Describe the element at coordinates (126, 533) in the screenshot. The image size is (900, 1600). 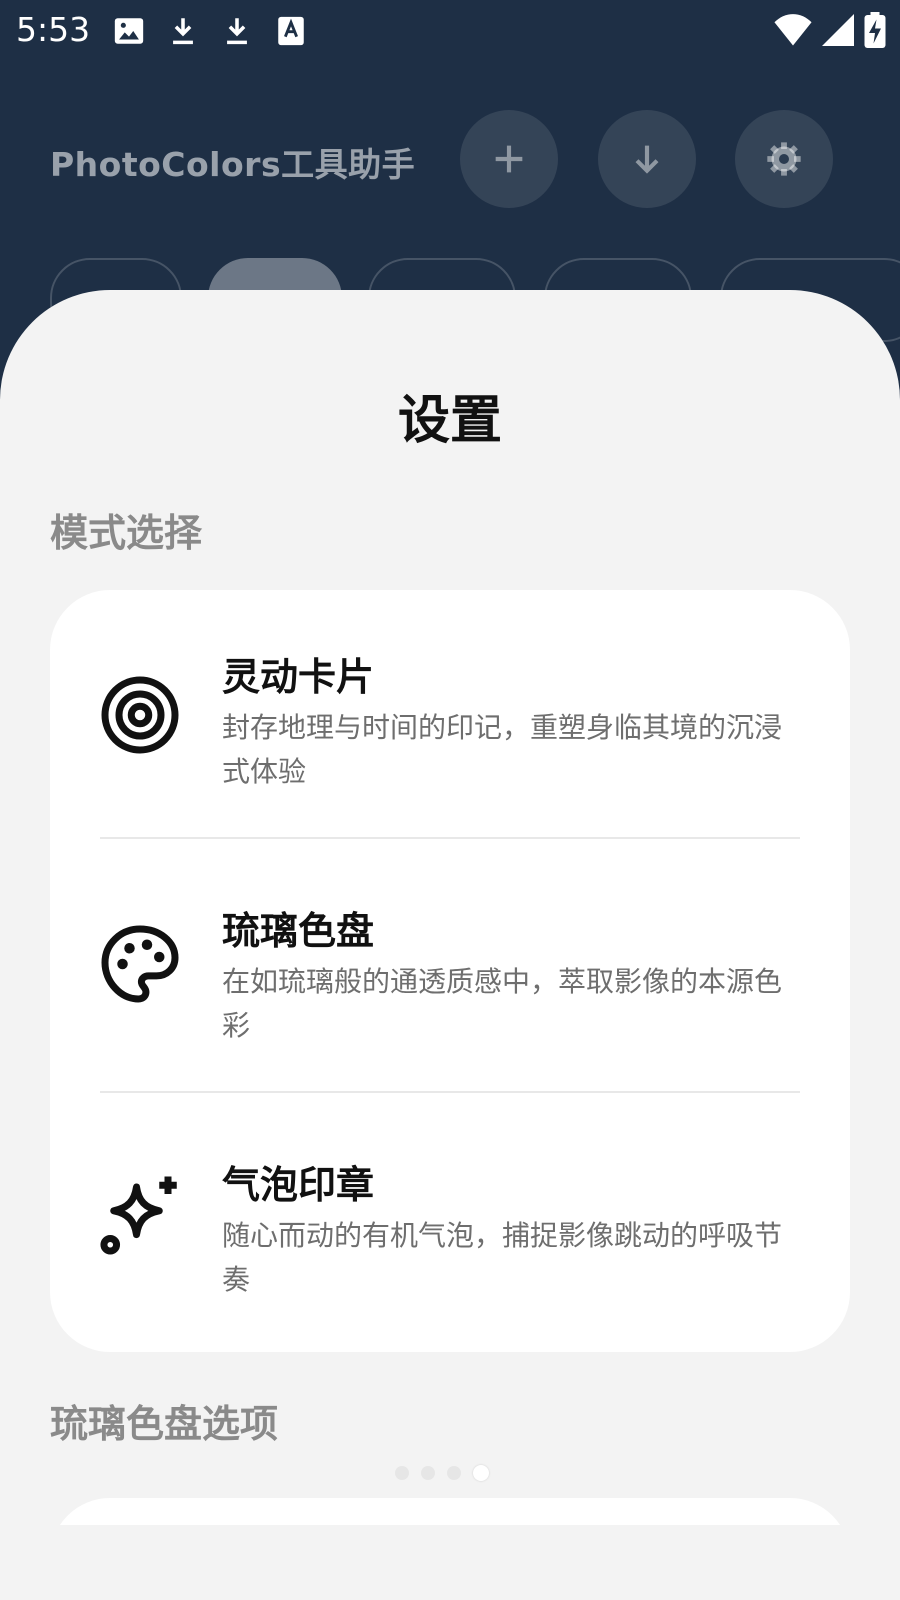
I see `mode-section-label: 模式选择` at that location.